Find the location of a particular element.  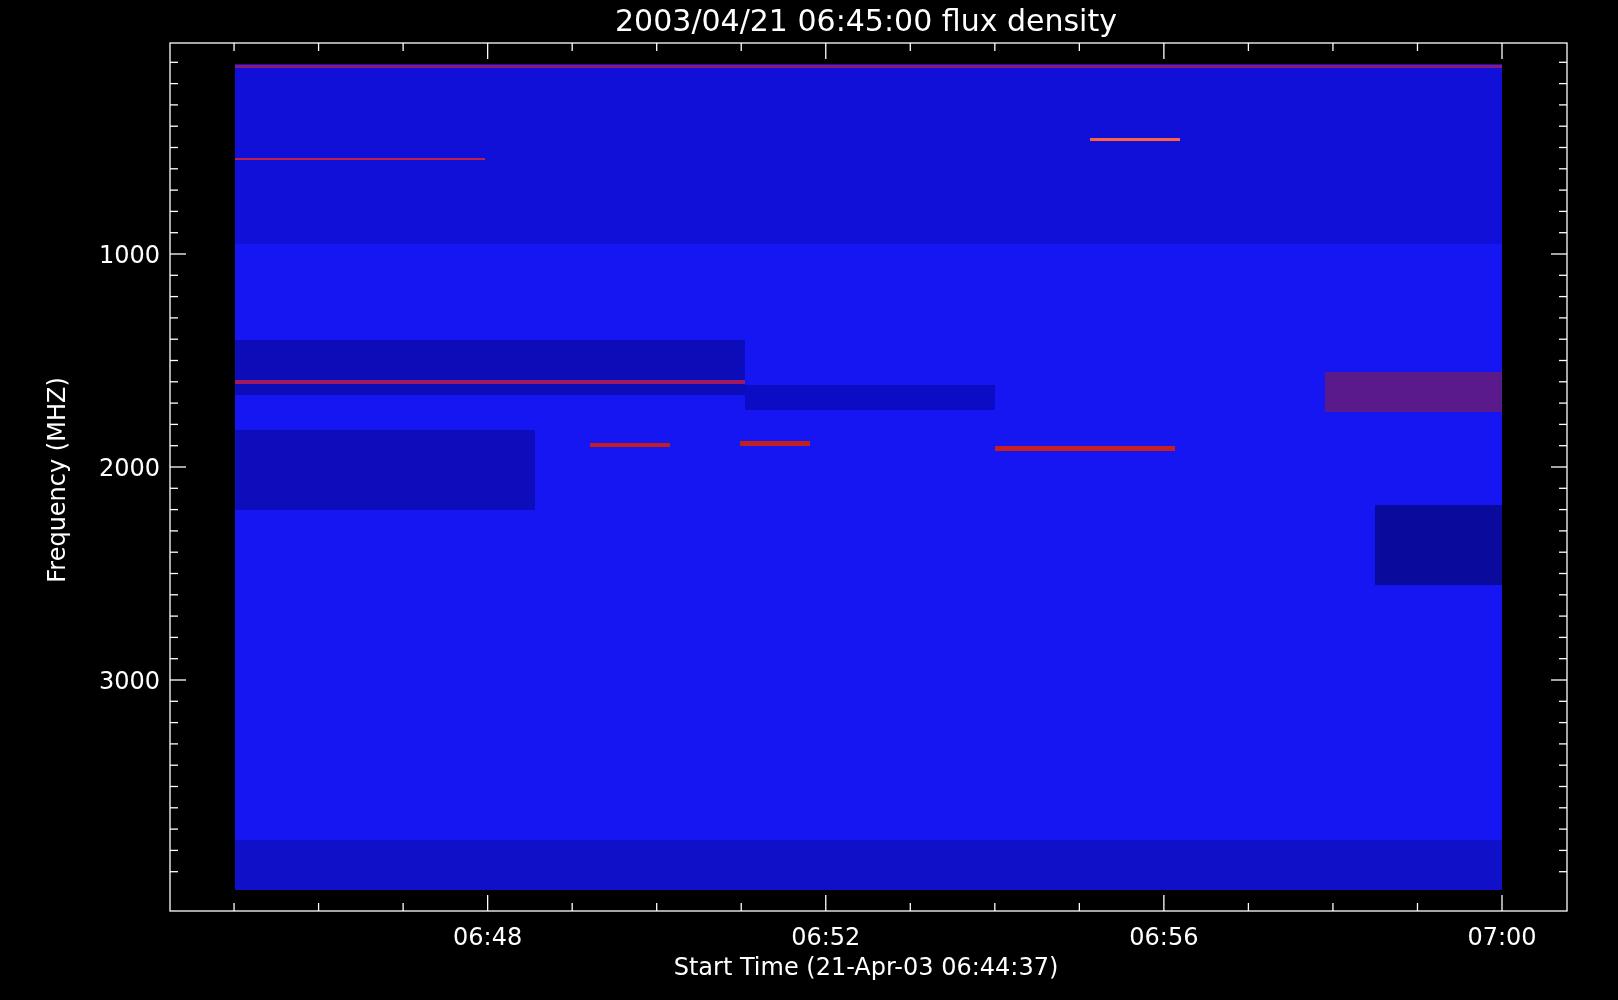

axis-label: Frequency (MHZ) is located at coordinates (57, 480).